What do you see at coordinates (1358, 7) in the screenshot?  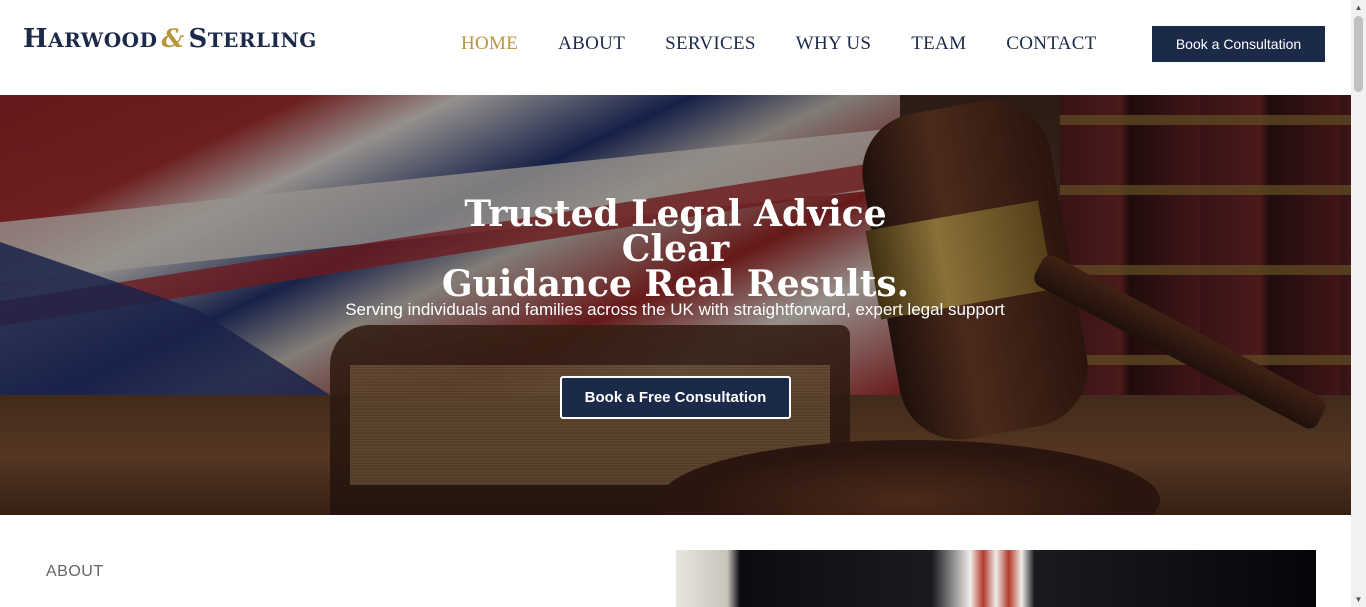 I see `scroll-up-arrow-icon: ▲` at bounding box center [1358, 7].